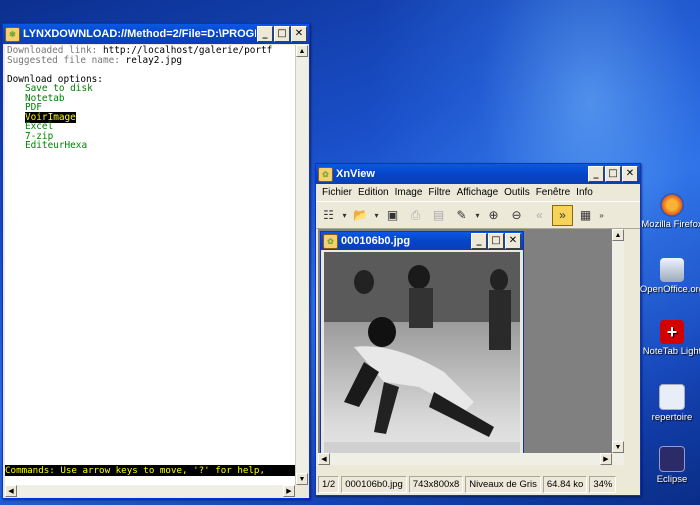  I want to click on zoom-out-icon: ⊖, so click(516, 215).